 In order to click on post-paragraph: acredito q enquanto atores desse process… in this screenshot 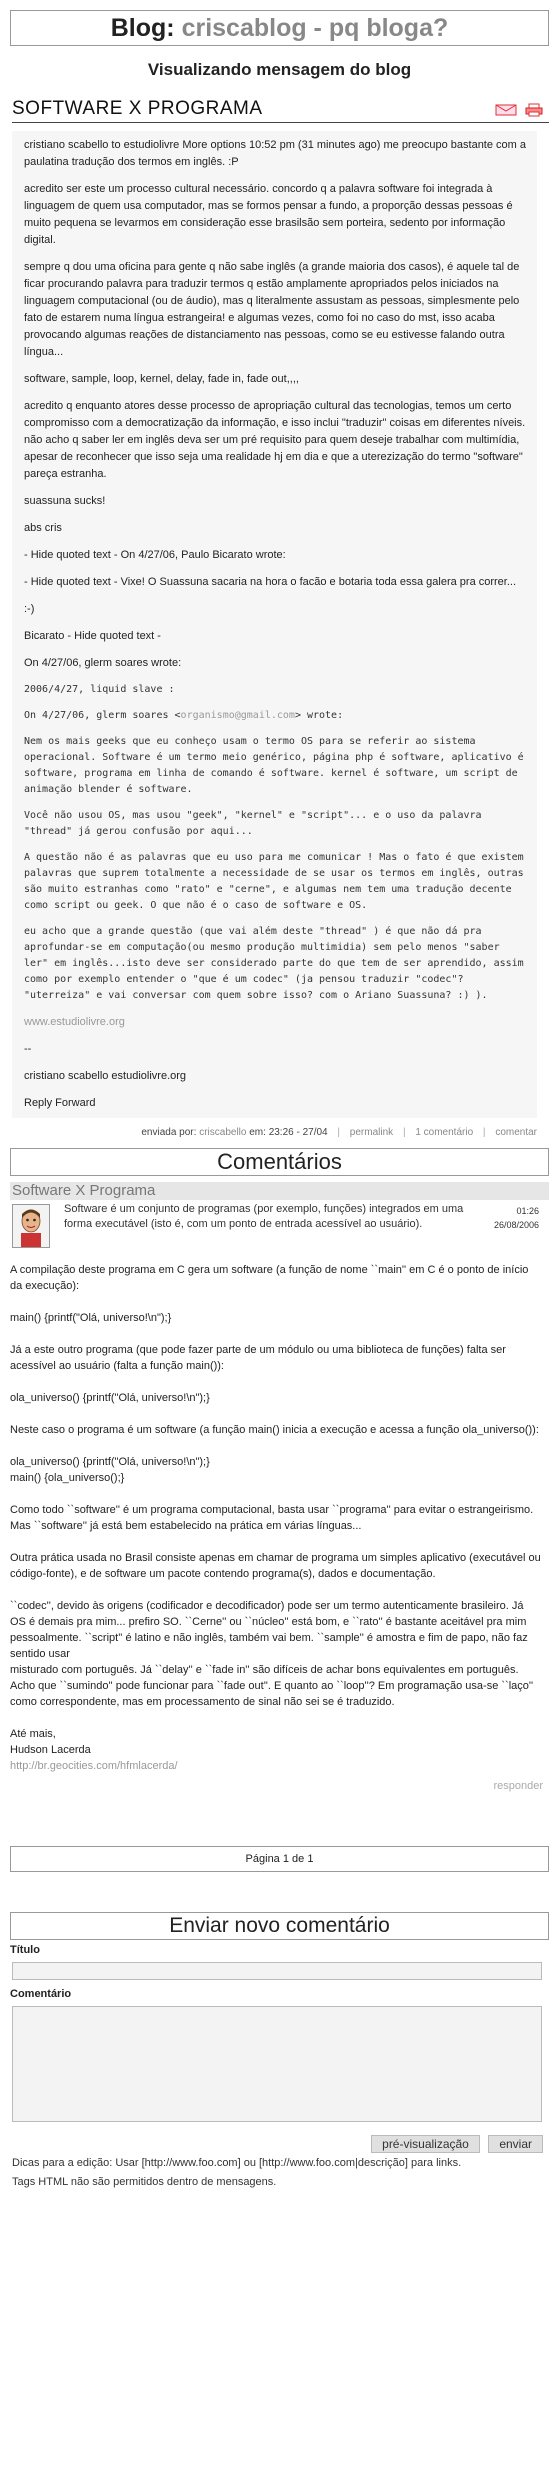, I will do `click(275, 440)`.